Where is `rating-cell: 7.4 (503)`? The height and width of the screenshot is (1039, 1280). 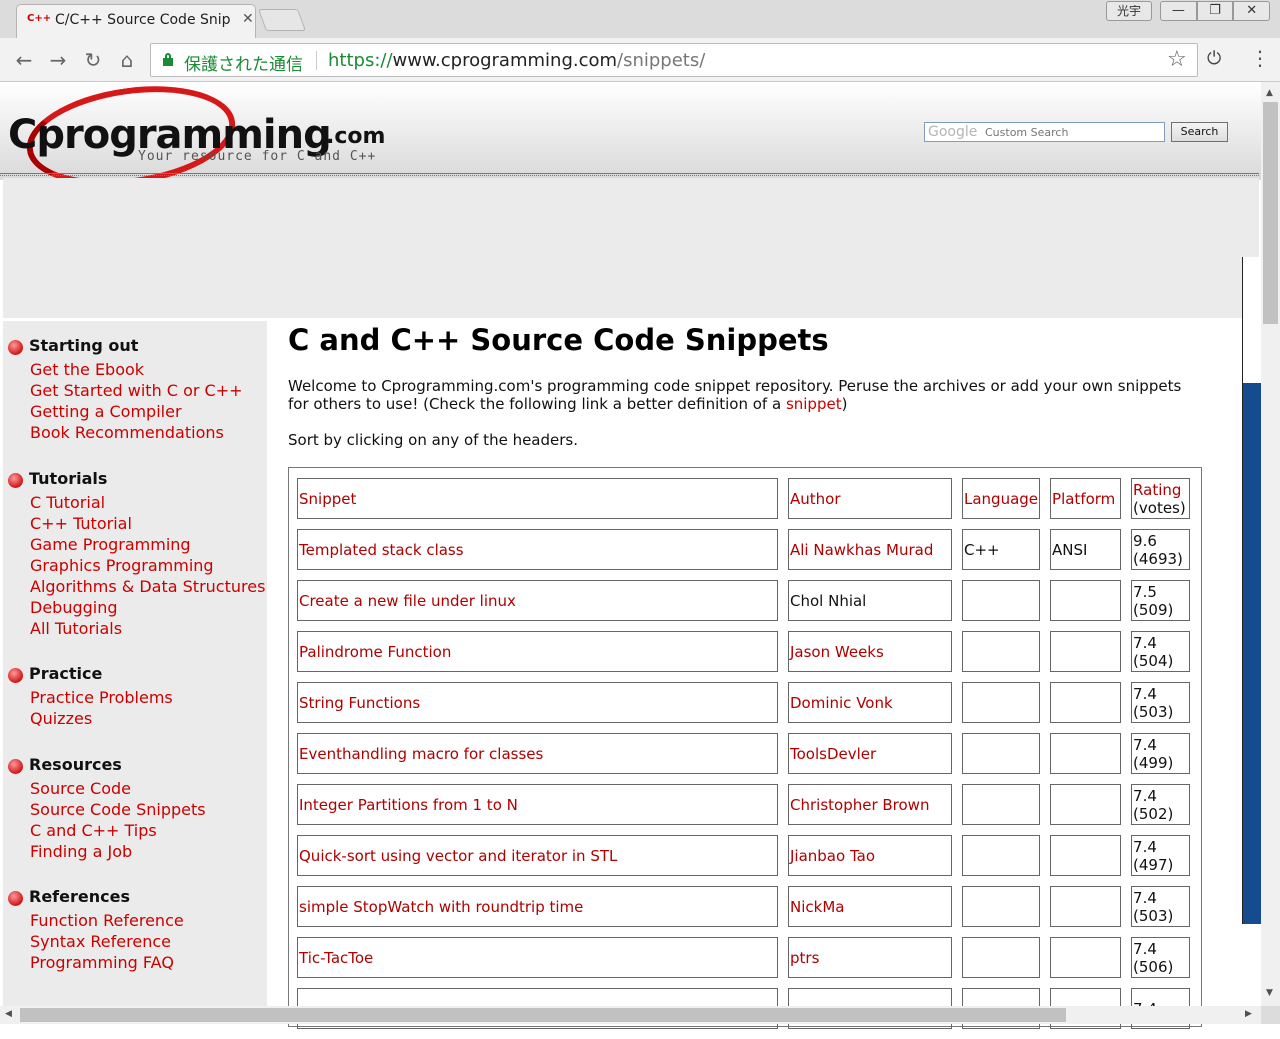
rating-cell: 7.4 (503) is located at coordinates (1161, 702).